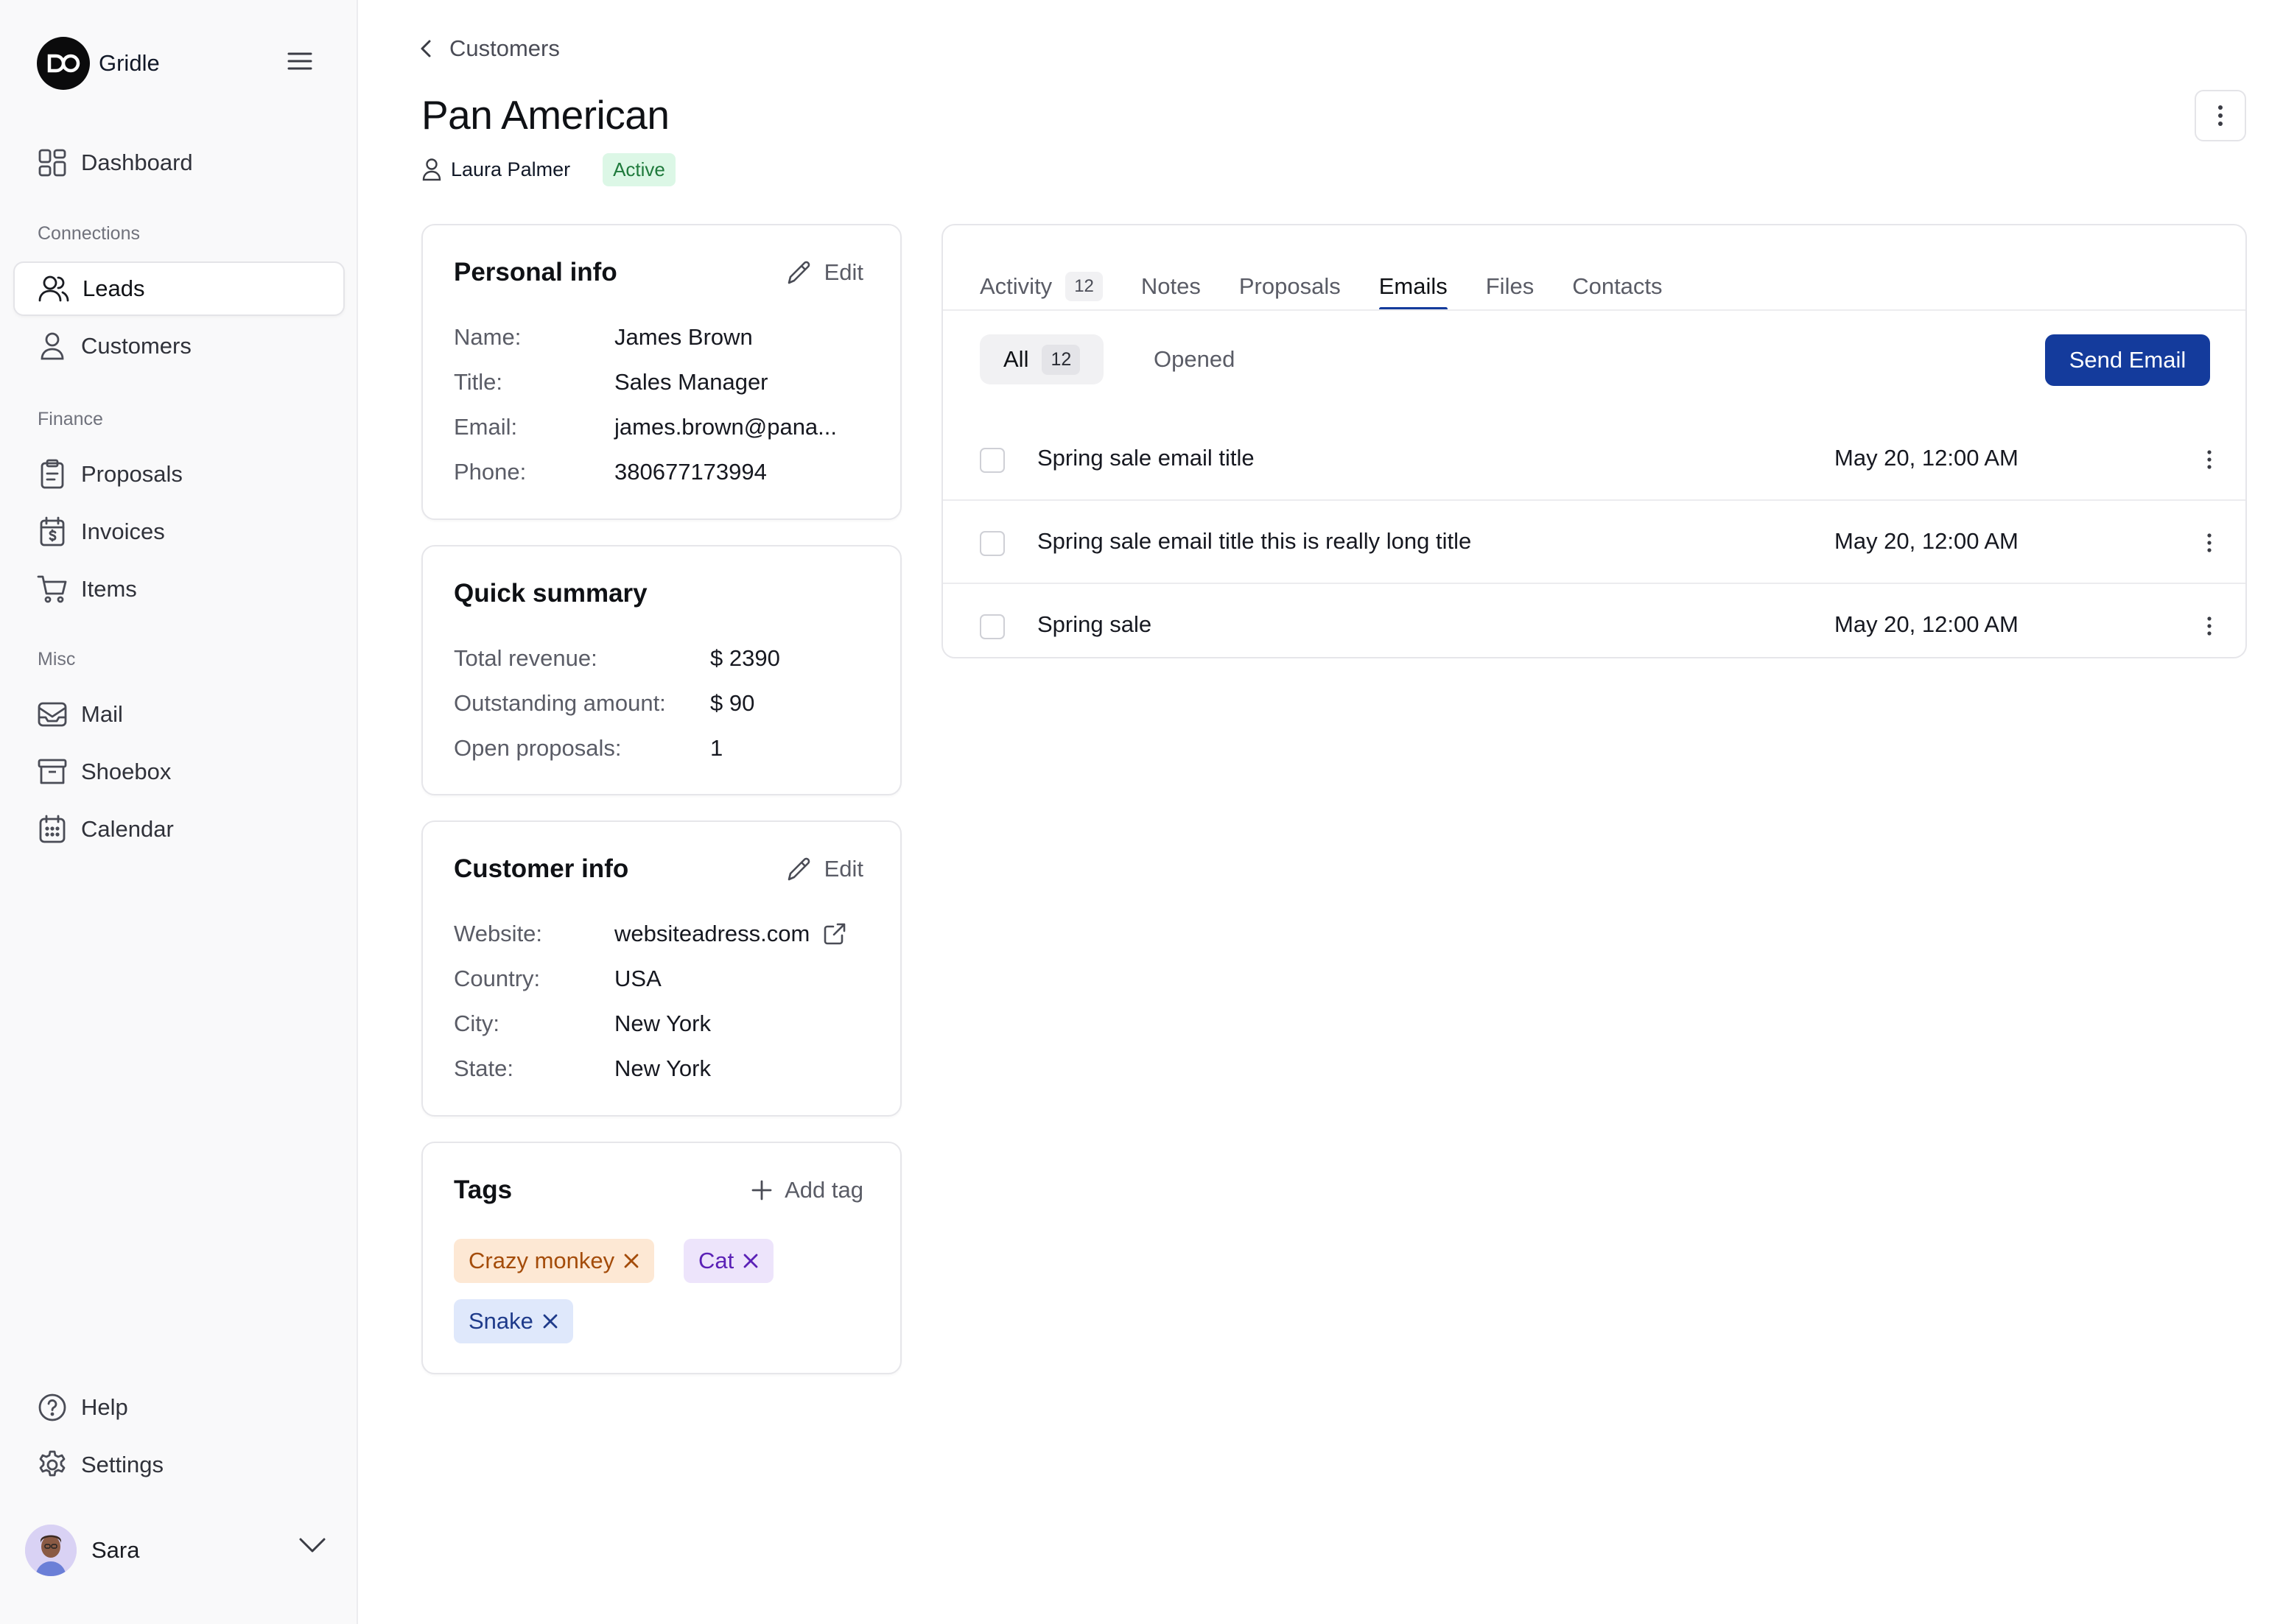 This screenshot has height=1624, width=2283. I want to click on field-label: Name:, so click(488, 337).